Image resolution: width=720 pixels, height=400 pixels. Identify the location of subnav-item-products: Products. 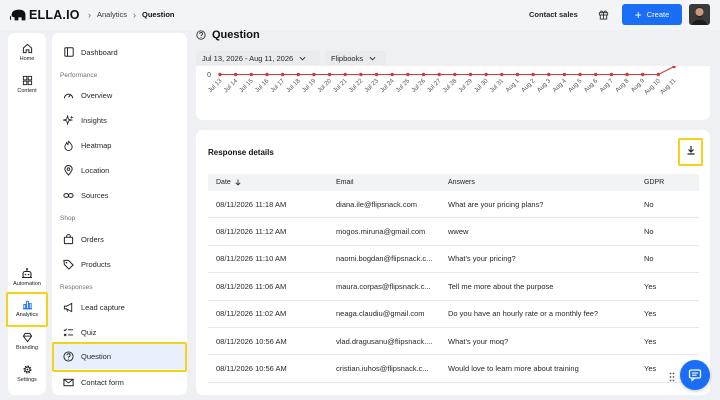
(87, 264).